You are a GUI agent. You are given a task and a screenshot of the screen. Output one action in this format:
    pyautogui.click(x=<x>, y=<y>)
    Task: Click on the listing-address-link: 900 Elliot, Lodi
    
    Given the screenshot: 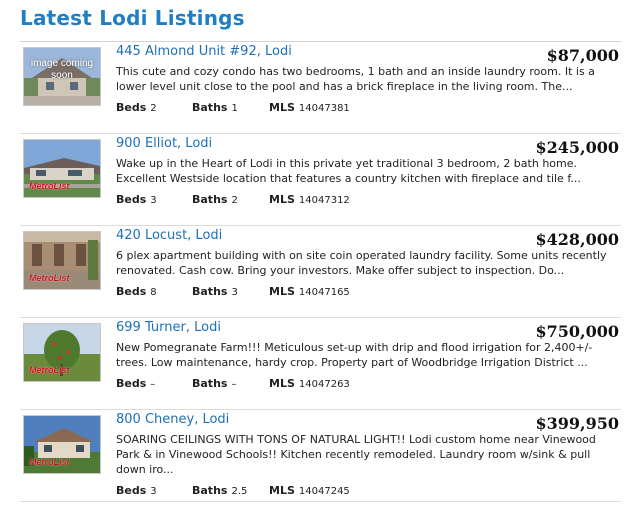 What is the action you would take?
    pyautogui.click(x=164, y=143)
    